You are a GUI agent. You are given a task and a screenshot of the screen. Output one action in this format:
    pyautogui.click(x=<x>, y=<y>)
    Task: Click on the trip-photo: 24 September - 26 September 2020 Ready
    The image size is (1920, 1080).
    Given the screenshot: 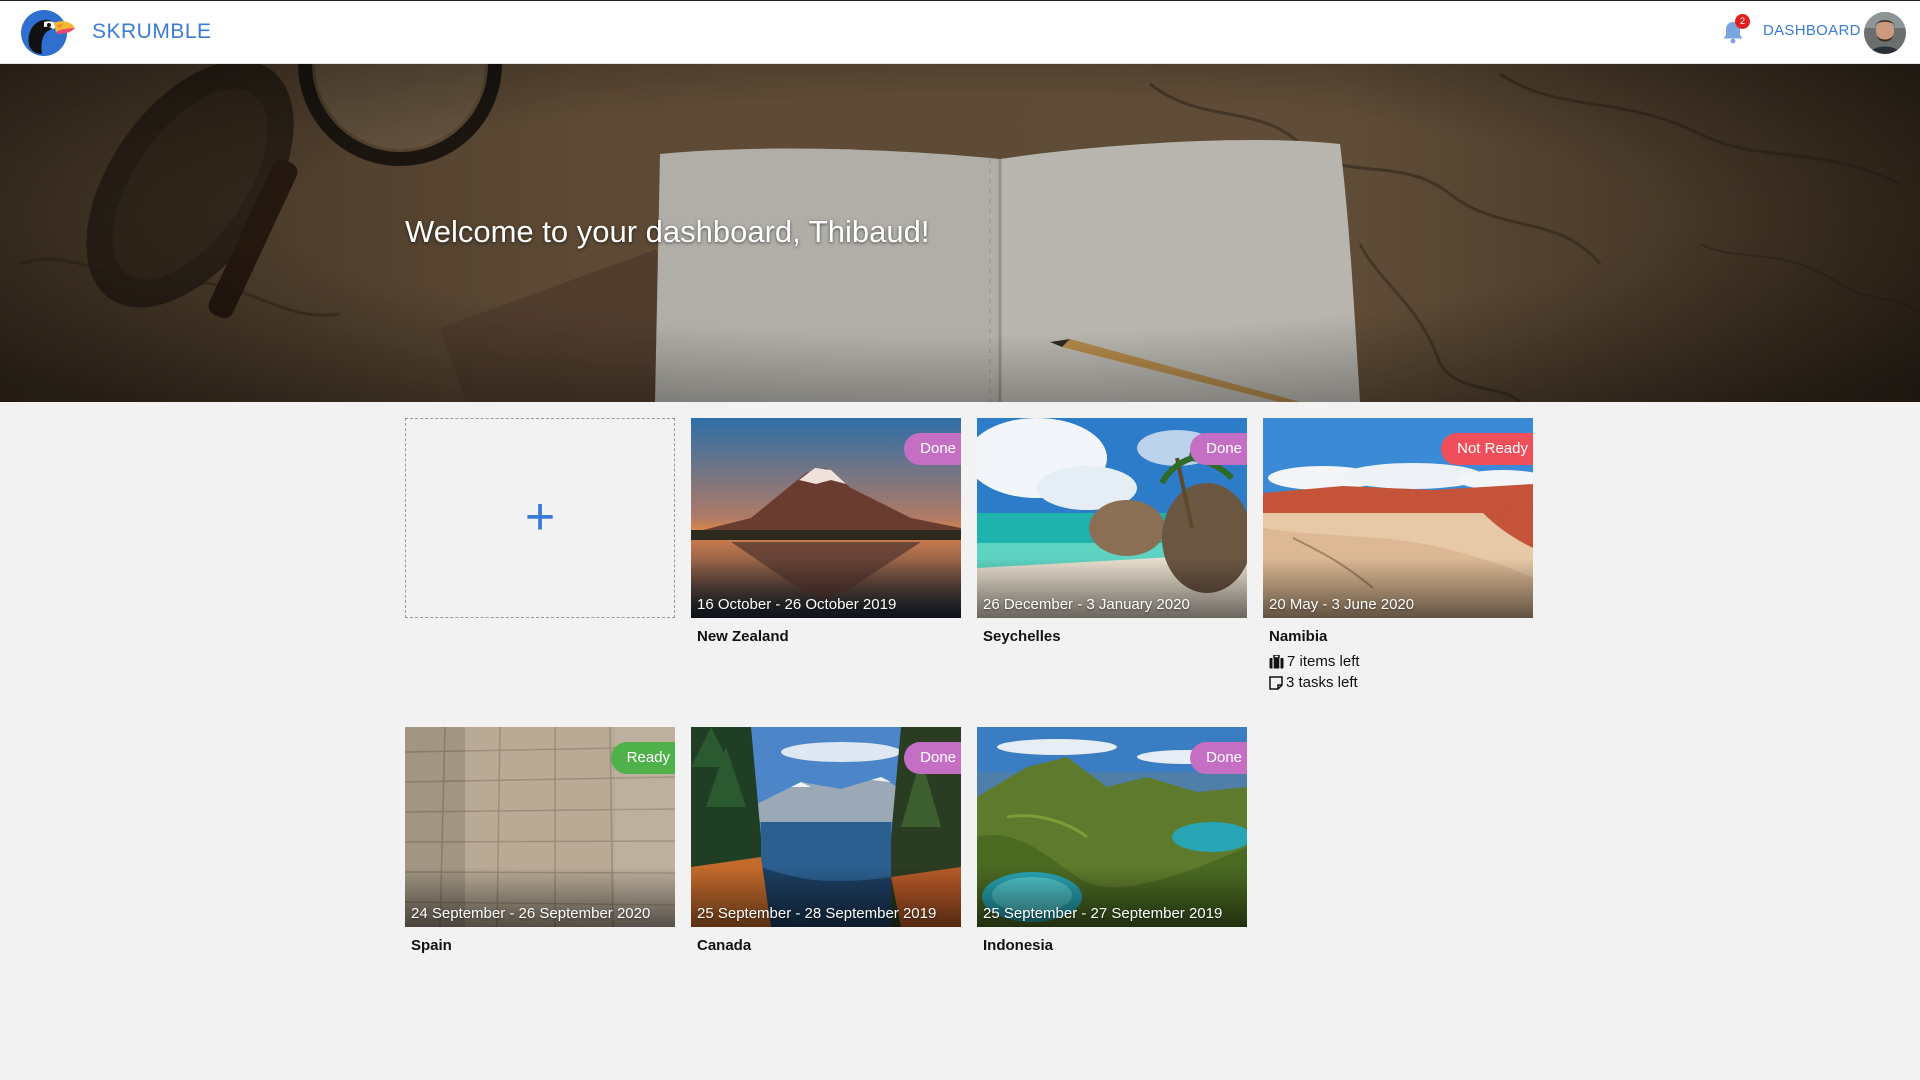 What is the action you would take?
    pyautogui.click(x=540, y=827)
    